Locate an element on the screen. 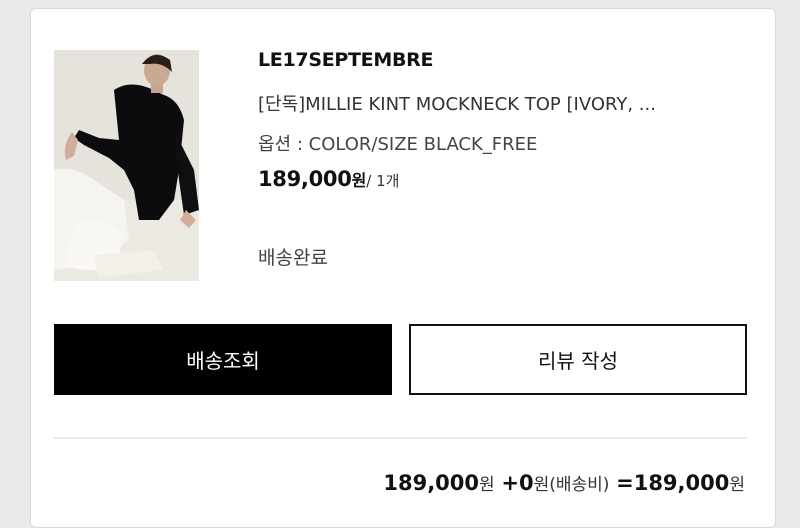 Image resolution: width=800 pixels, height=528 pixels. price-line: 189,000원/ 1개 is located at coordinates (328, 179).